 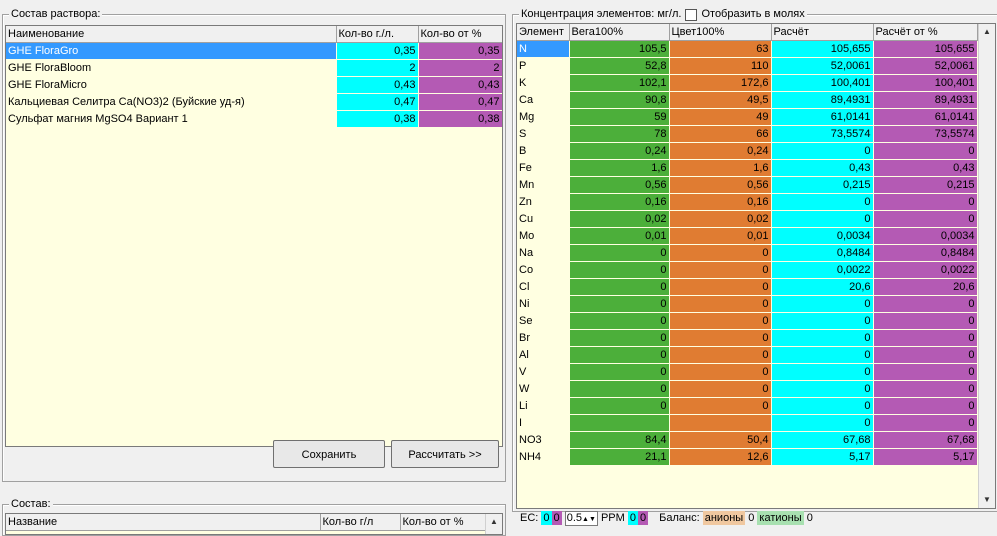 What do you see at coordinates (747, 151) in the screenshot?
I see `table-row: B 0,24 0,24 0 0` at bounding box center [747, 151].